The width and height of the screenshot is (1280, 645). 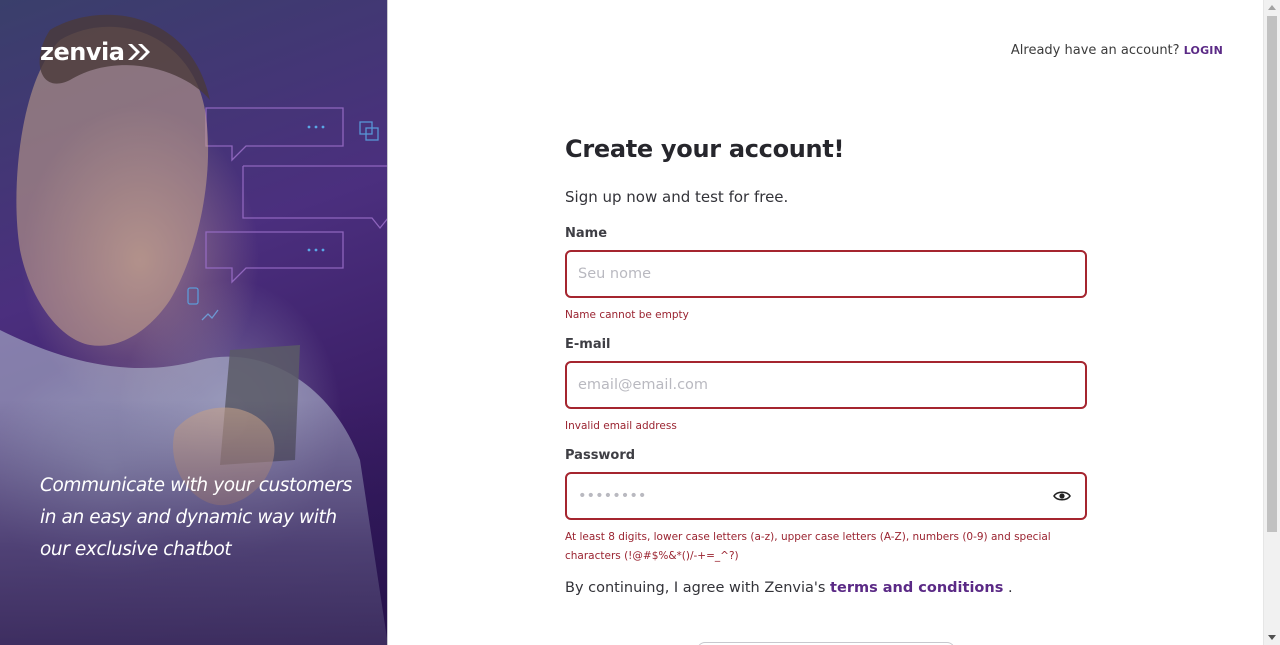 What do you see at coordinates (1203, 50) in the screenshot?
I see `login-link: LOGIN` at bounding box center [1203, 50].